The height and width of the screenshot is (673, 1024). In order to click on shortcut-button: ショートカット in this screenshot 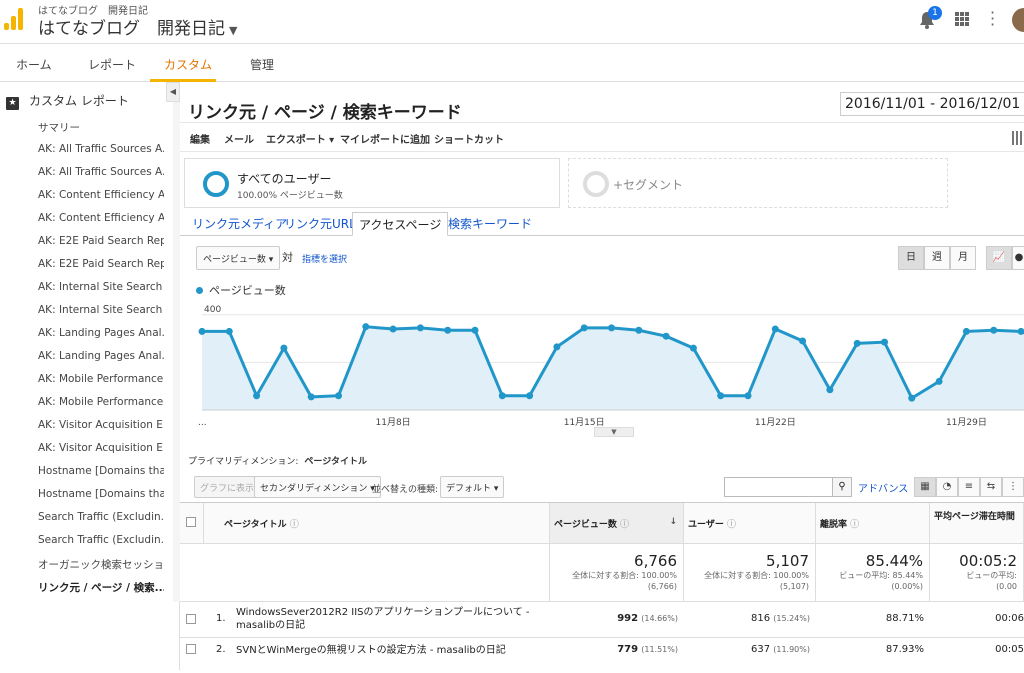, I will do `click(469, 138)`.